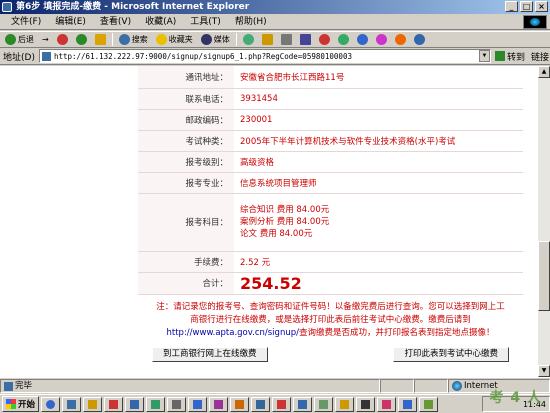  I want to click on menu-view: 查看(V), so click(115, 22).